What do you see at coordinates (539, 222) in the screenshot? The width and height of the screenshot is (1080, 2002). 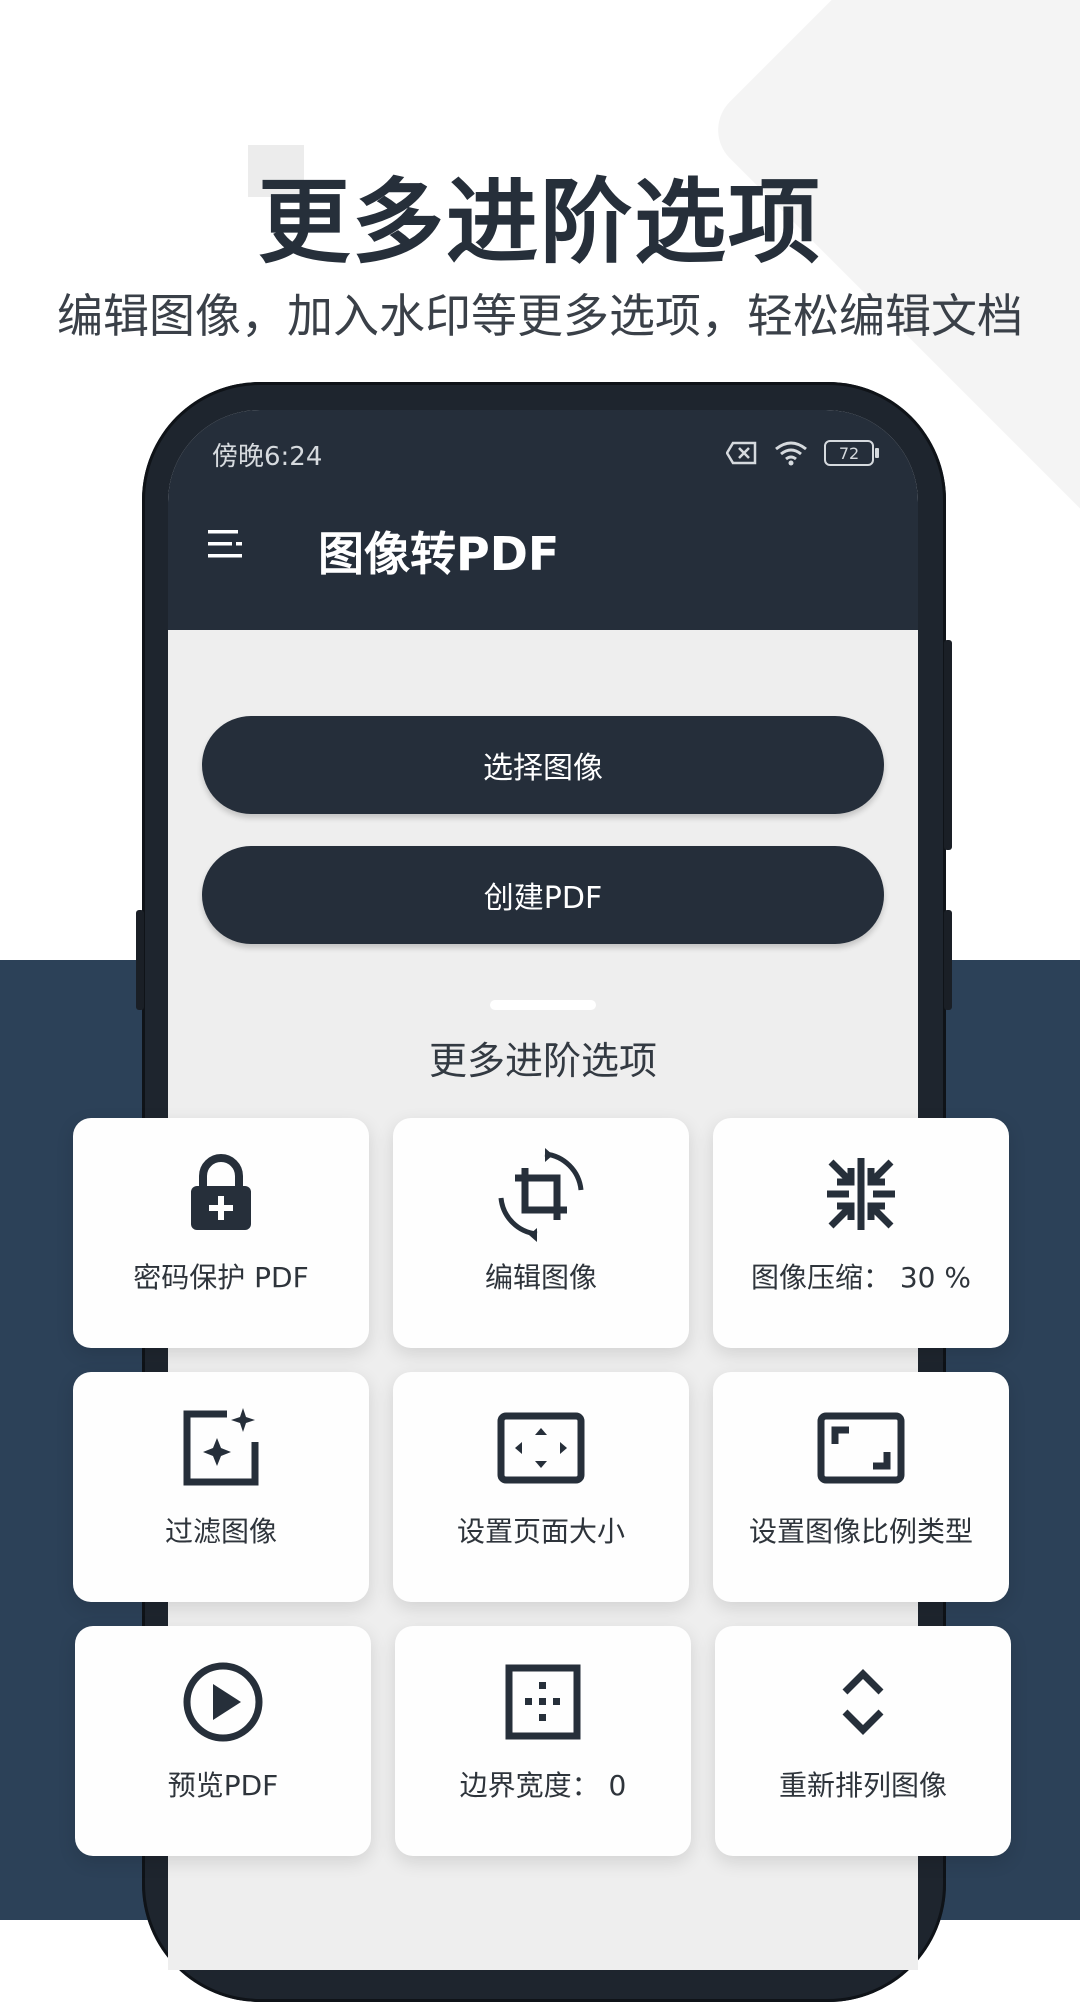 I see `promo-headline: 更多进阶选项` at bounding box center [539, 222].